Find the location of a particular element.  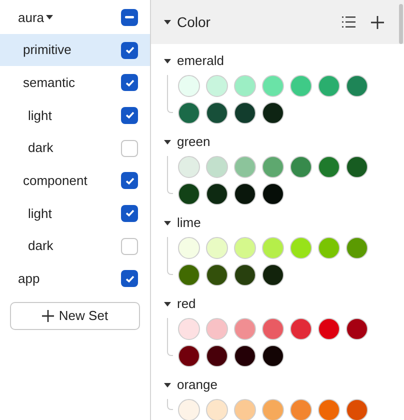

group-name: green is located at coordinates (193, 142).